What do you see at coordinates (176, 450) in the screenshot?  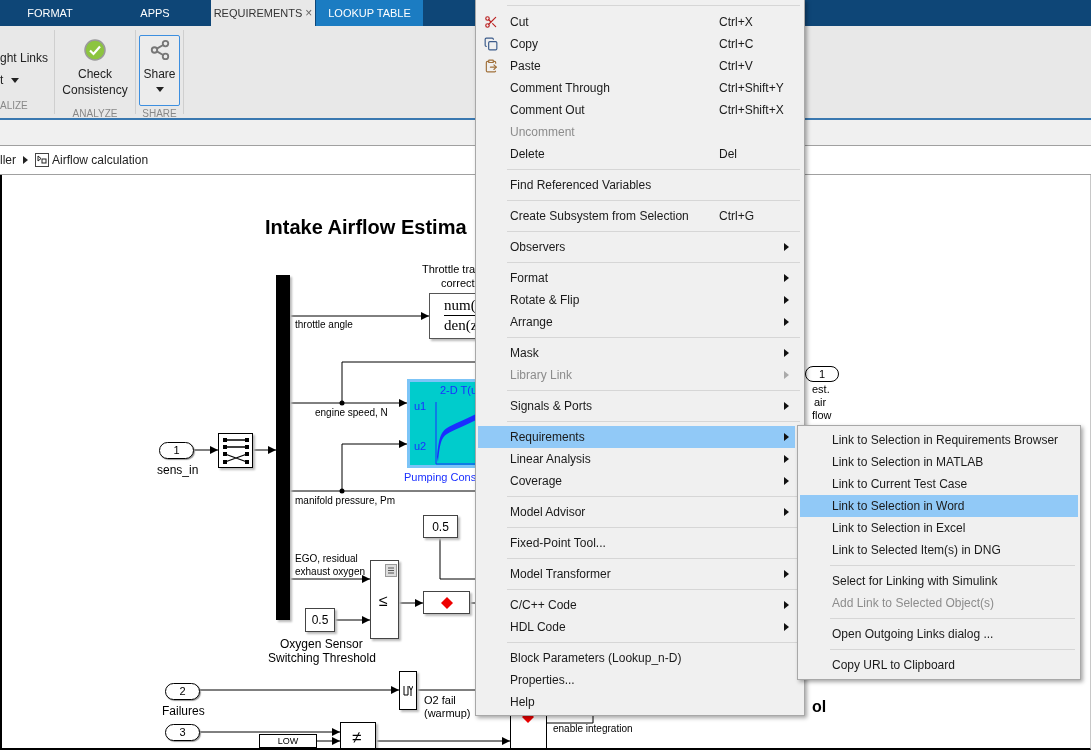 I see `inport-block: 1` at bounding box center [176, 450].